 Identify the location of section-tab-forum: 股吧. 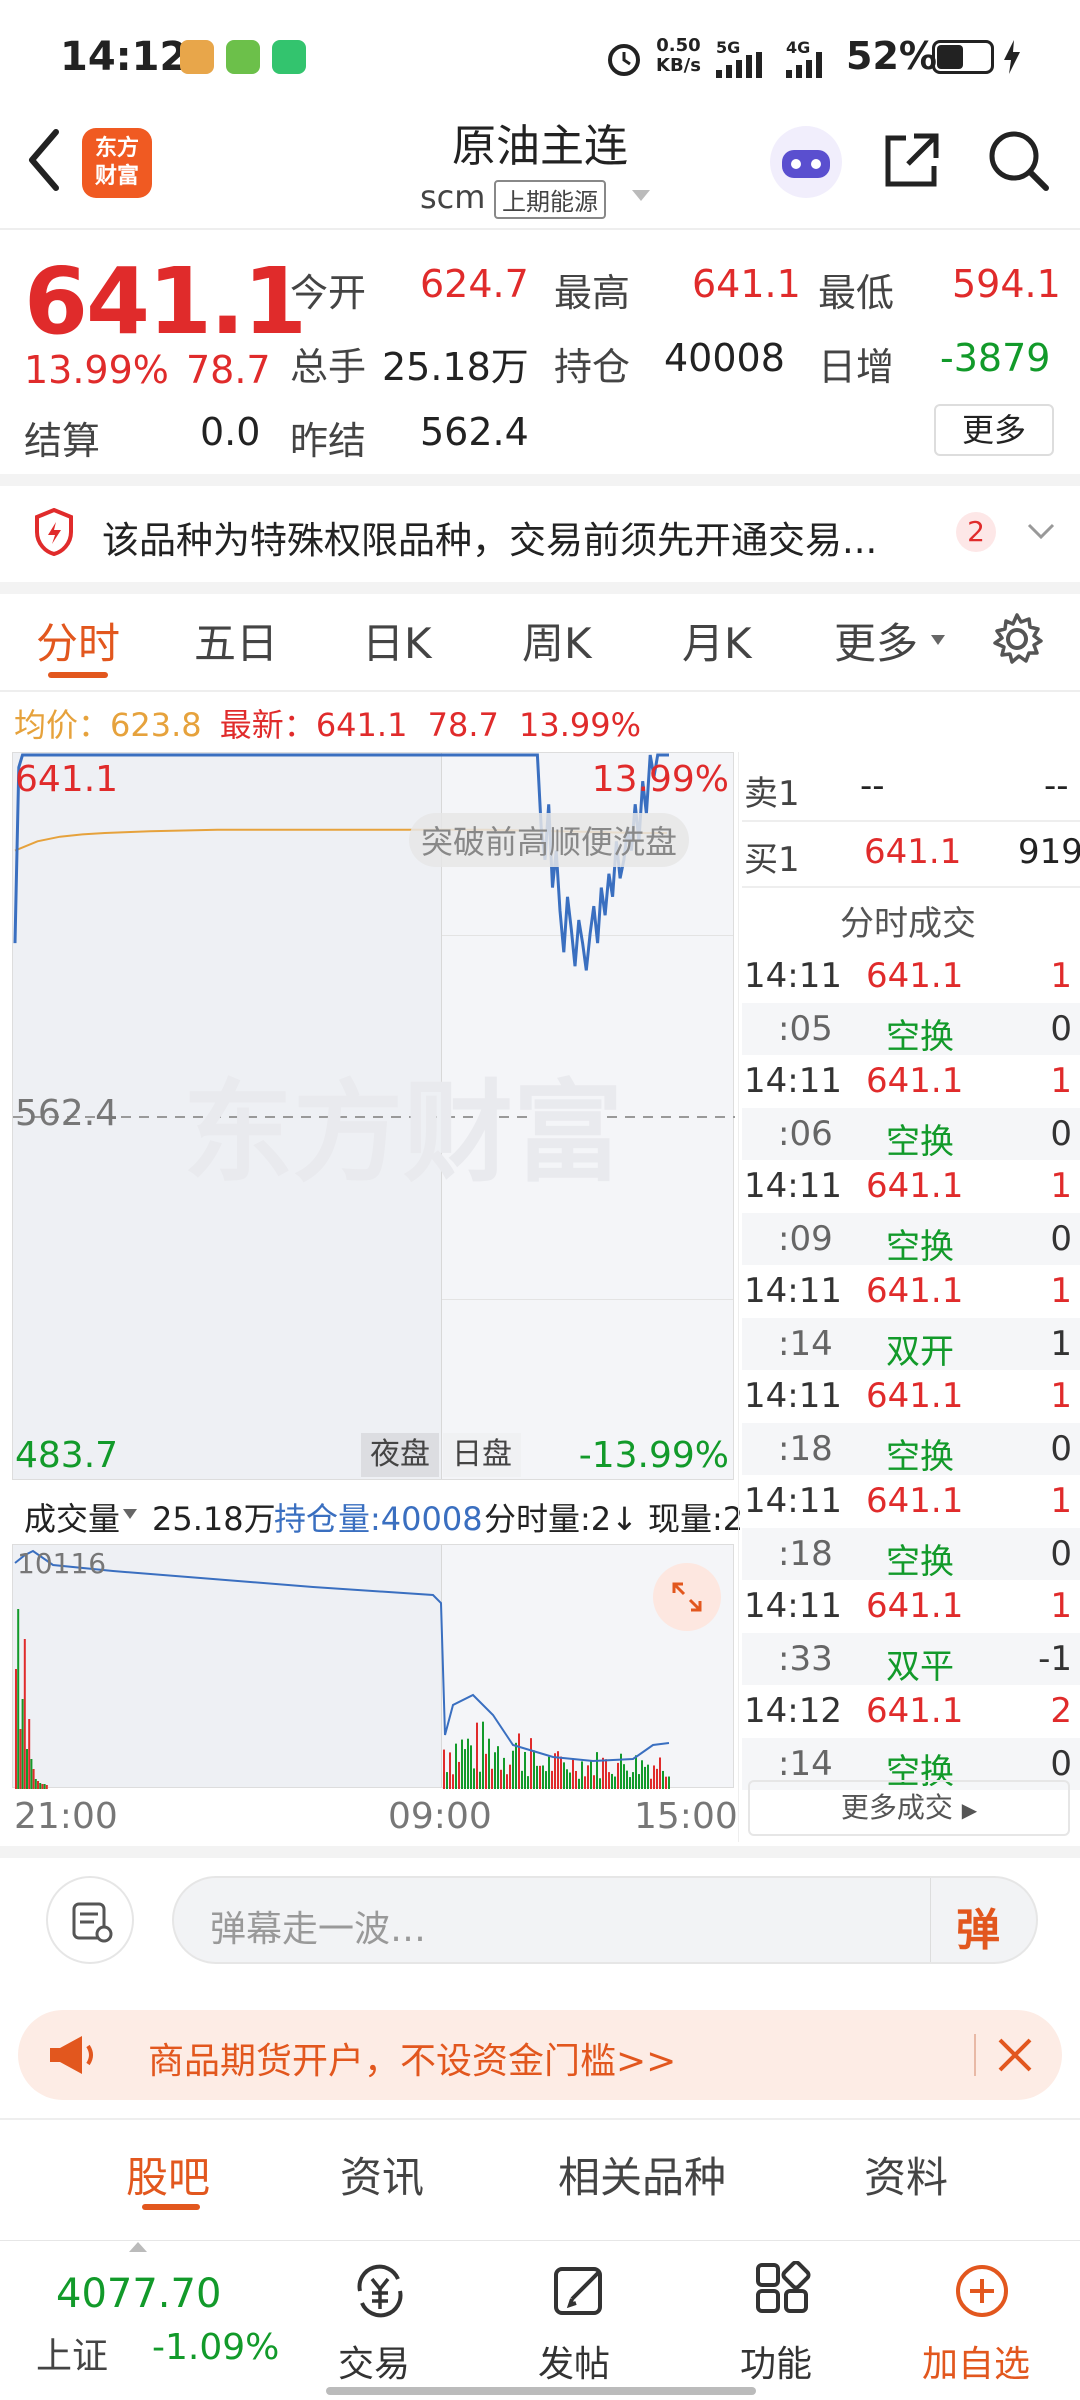
(168, 2174).